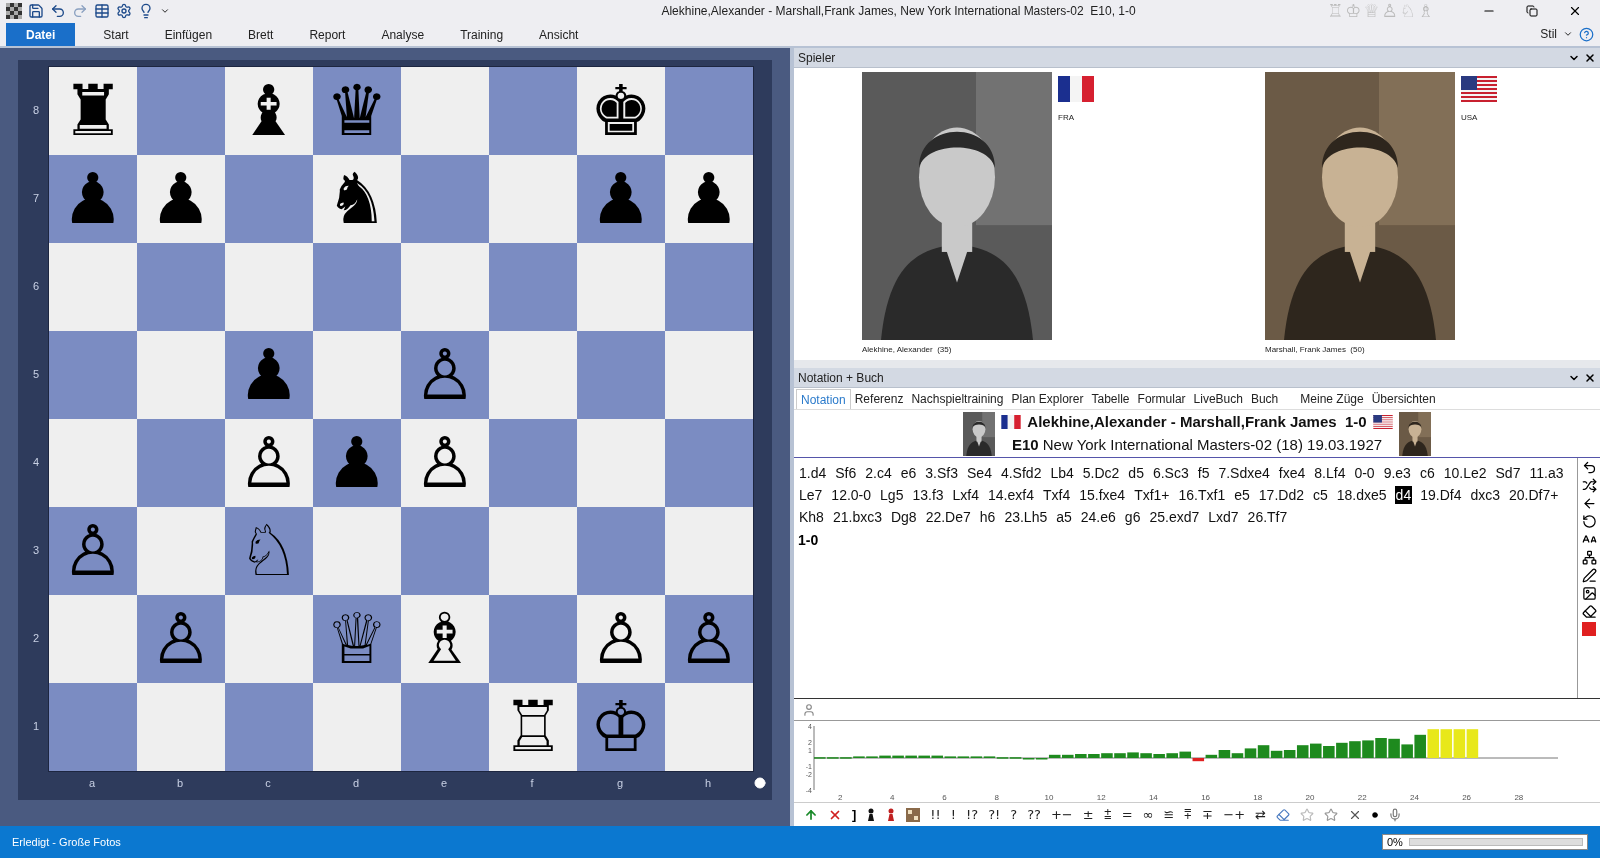 The image size is (1600, 858). I want to click on ribbon-tab: Einfügen, so click(188, 34).